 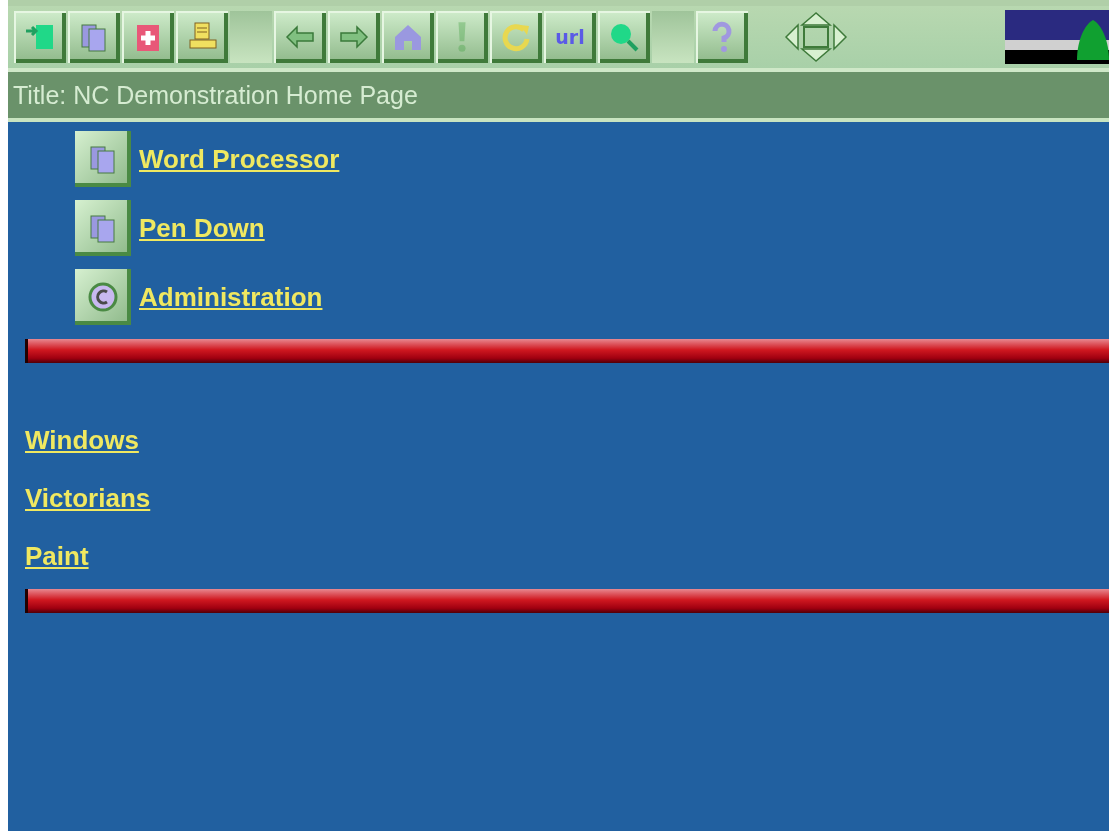 I want to click on search-icon, so click(x=624, y=37).